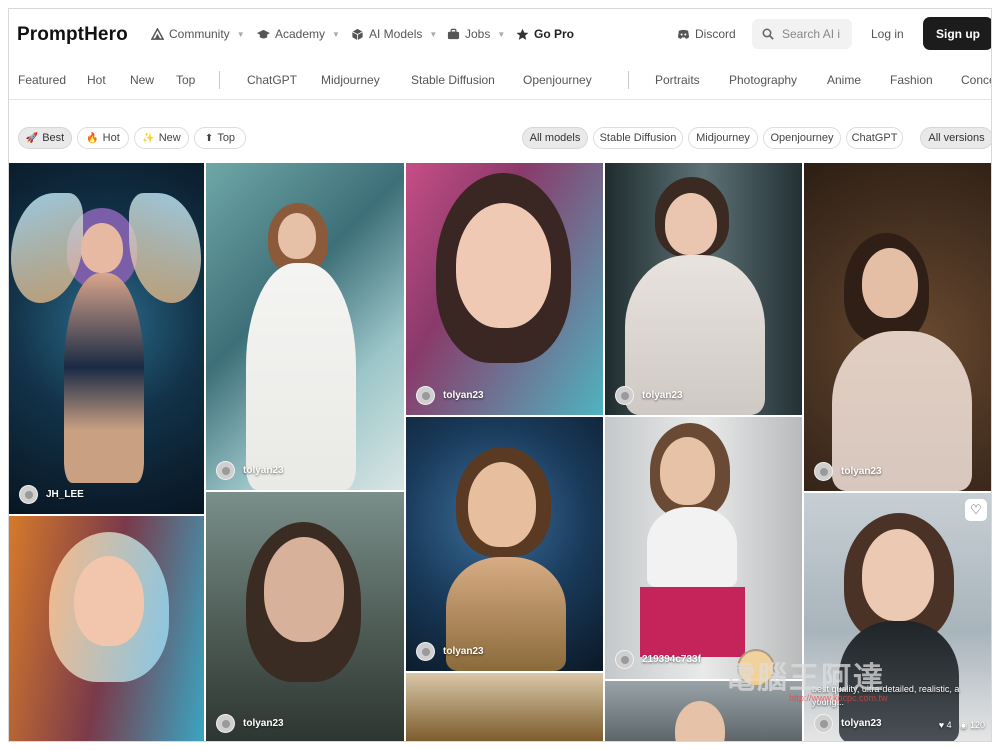 Image resolution: width=1000 pixels, height=750 pixels. What do you see at coordinates (677, 80) in the screenshot?
I see `tab-portraits: Portraits` at bounding box center [677, 80].